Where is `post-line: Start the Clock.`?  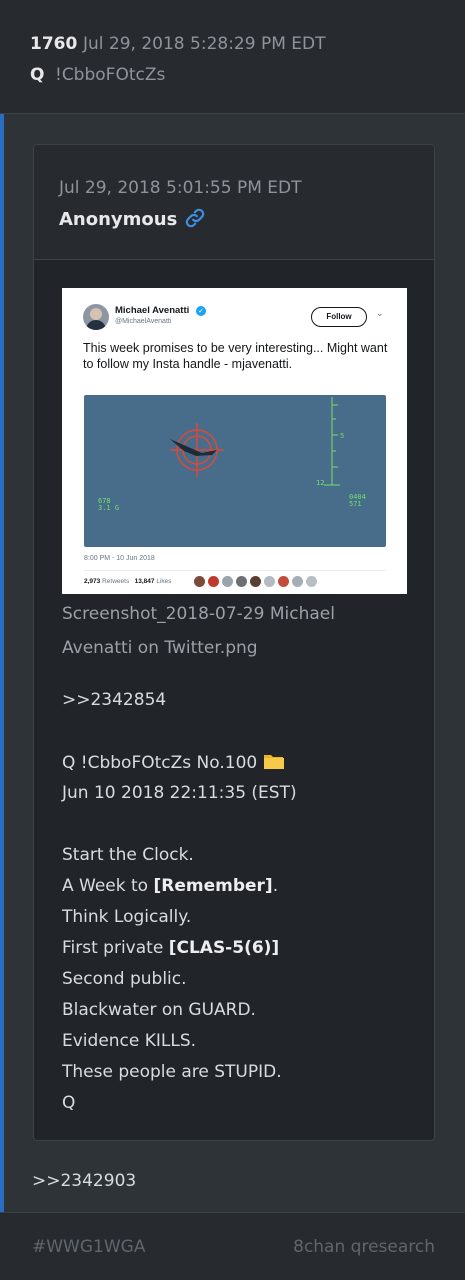 post-line: Start the Clock. is located at coordinates (128, 855).